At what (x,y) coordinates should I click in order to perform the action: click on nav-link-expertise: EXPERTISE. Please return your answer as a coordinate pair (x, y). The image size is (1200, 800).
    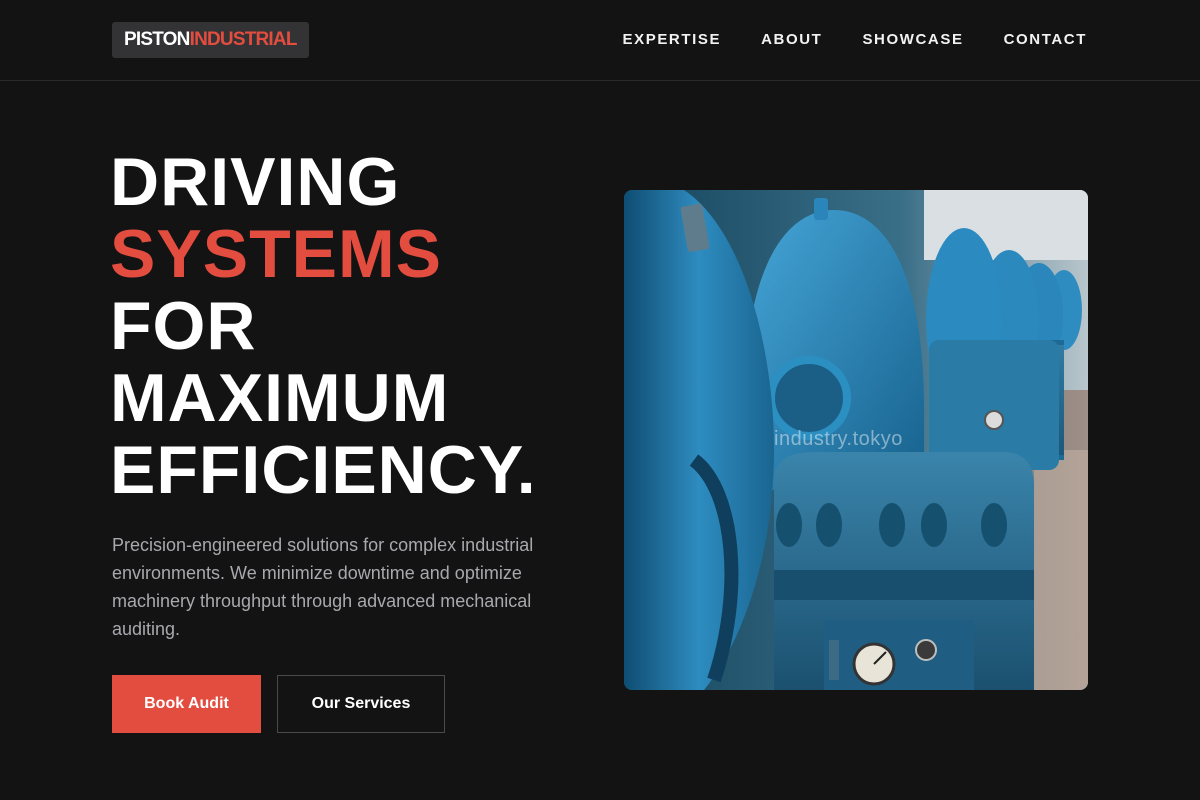
    Looking at the image, I should click on (672, 39).